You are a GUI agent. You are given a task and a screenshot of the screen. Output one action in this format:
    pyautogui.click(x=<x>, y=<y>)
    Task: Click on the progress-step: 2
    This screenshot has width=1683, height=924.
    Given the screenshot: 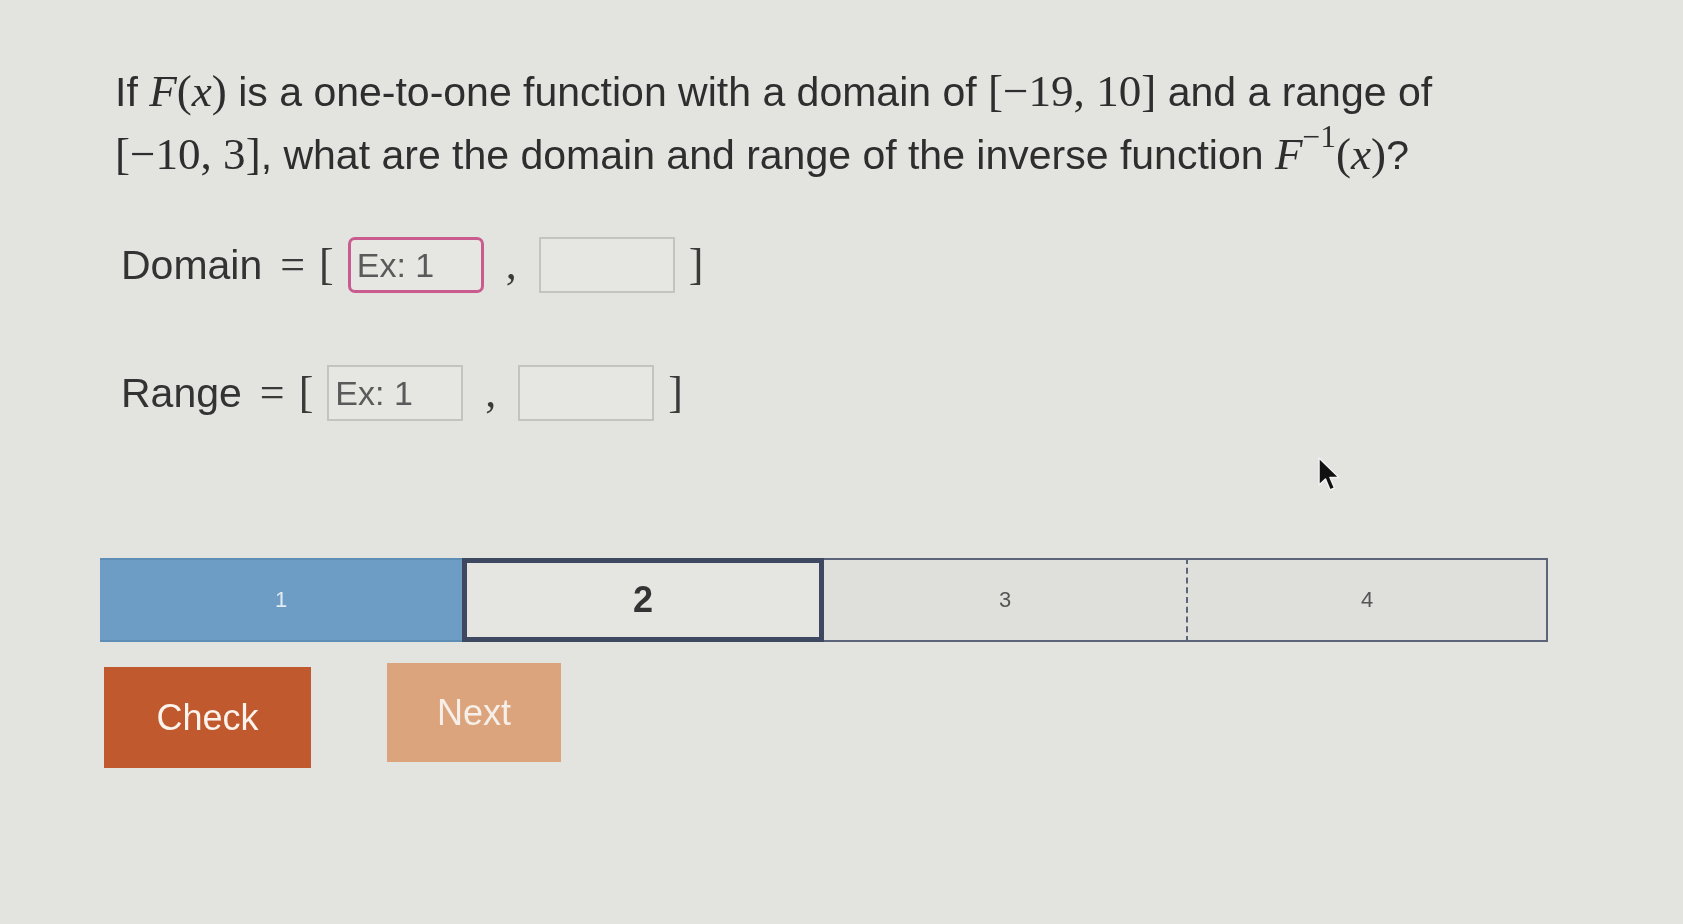 What is the action you would take?
    pyautogui.click(x=643, y=600)
    